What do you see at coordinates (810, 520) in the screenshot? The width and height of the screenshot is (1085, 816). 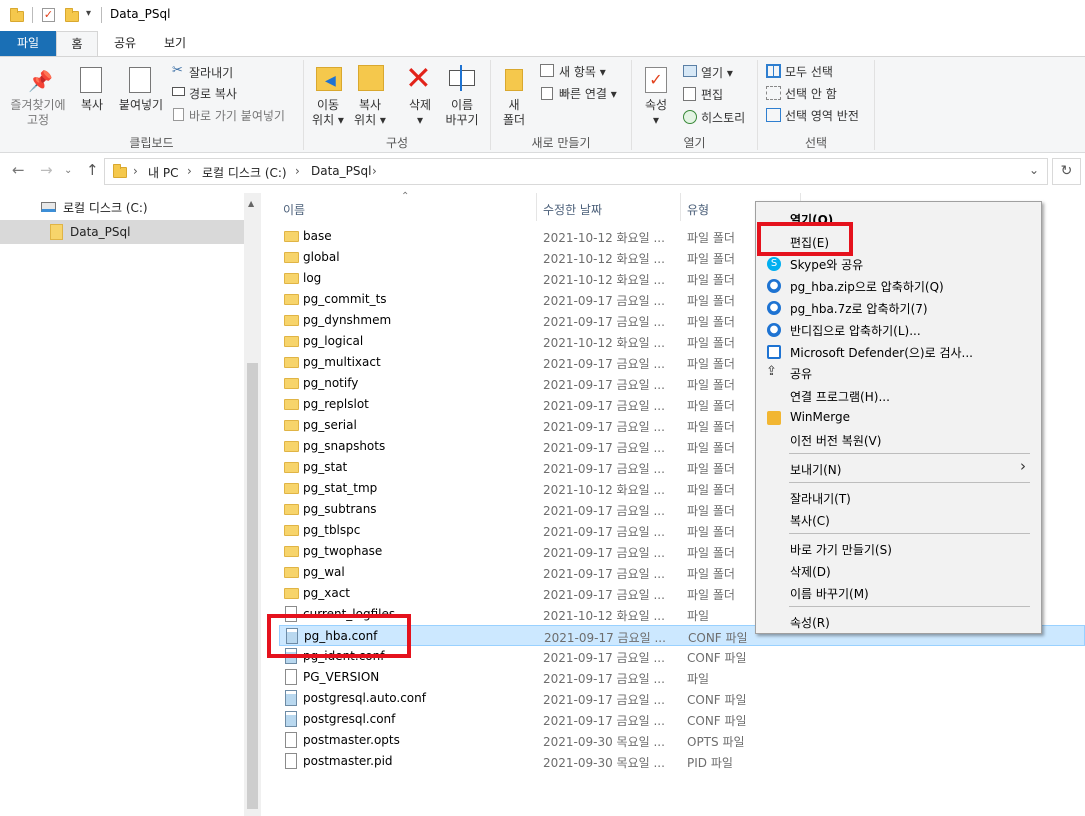 I see `menu-item-copy: 복사(C)` at bounding box center [810, 520].